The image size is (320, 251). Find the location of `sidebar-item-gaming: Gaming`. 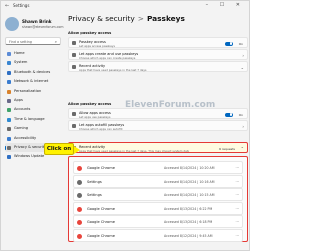

sidebar-item-gaming: Gaming is located at coordinates (33, 128).